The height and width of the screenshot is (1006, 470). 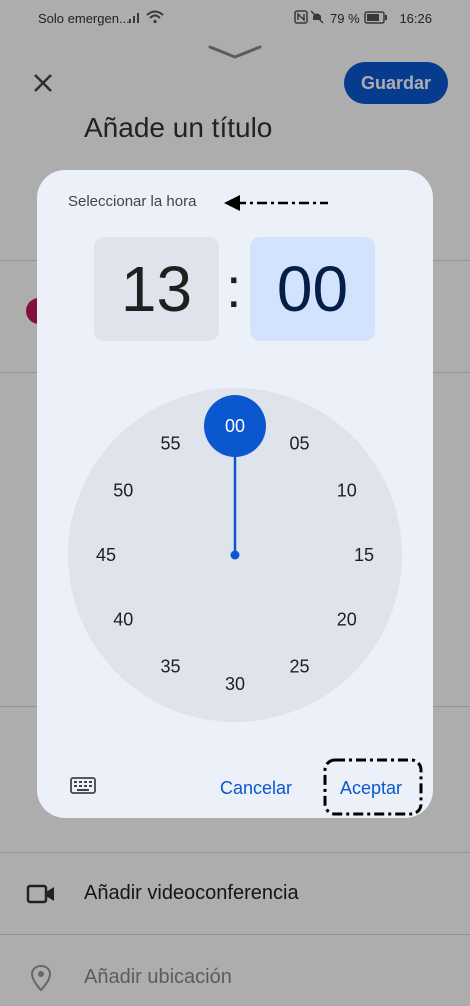 I want to click on hour-field: 13, so click(x=156, y=289).